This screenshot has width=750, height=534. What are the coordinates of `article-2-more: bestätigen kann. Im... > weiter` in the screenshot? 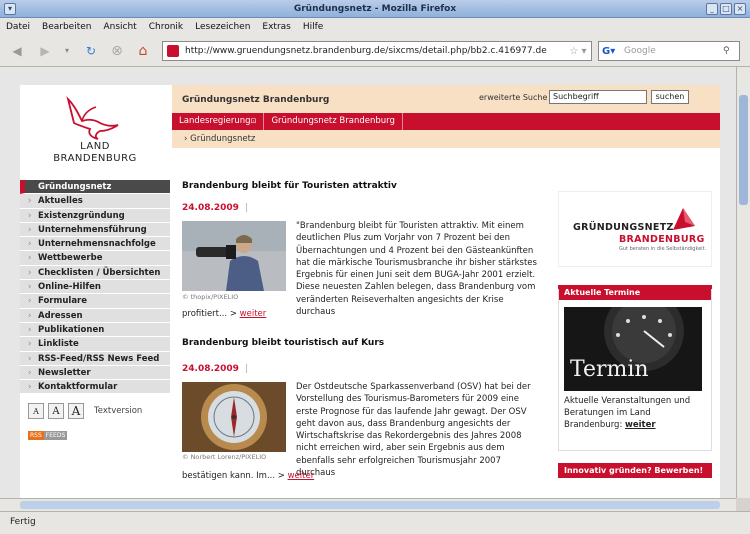 It's located at (248, 476).